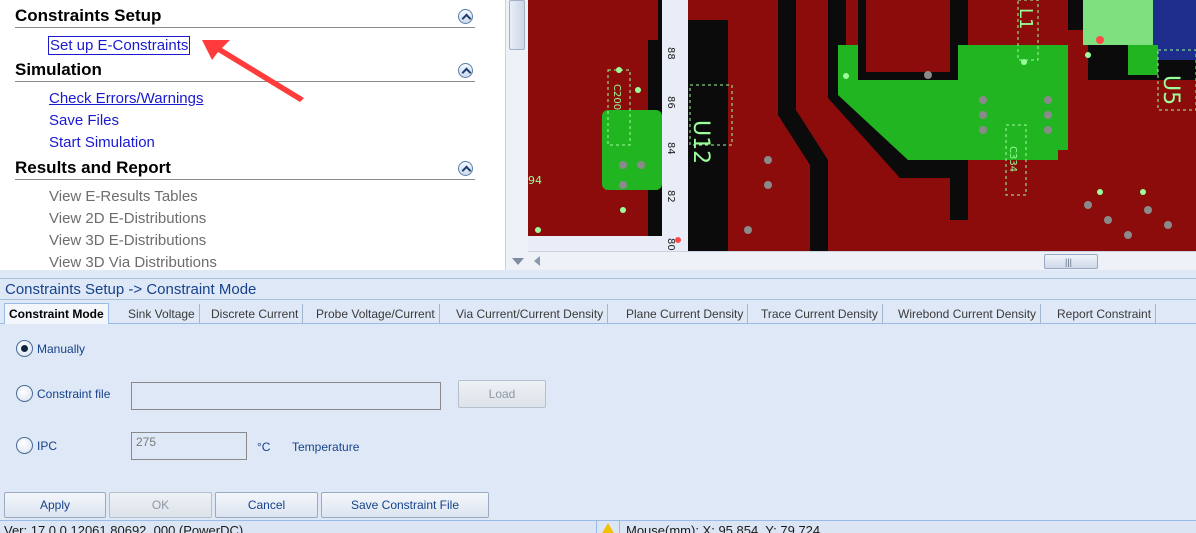  What do you see at coordinates (1170, 90) in the screenshot?
I see `component-label: U5` at bounding box center [1170, 90].